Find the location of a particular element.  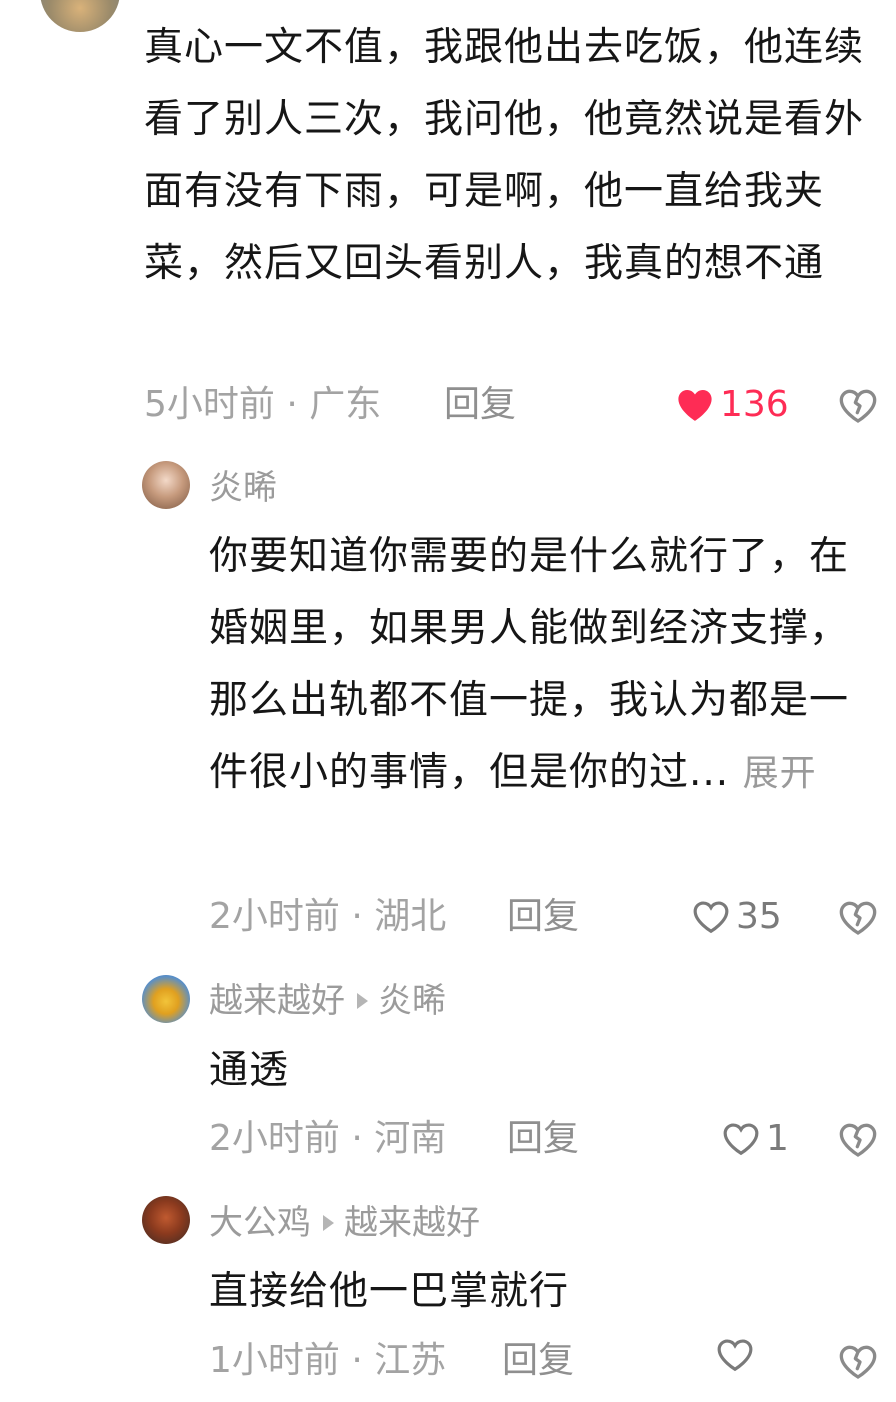

main-comment-like-count: 136 is located at coordinates (754, 404).